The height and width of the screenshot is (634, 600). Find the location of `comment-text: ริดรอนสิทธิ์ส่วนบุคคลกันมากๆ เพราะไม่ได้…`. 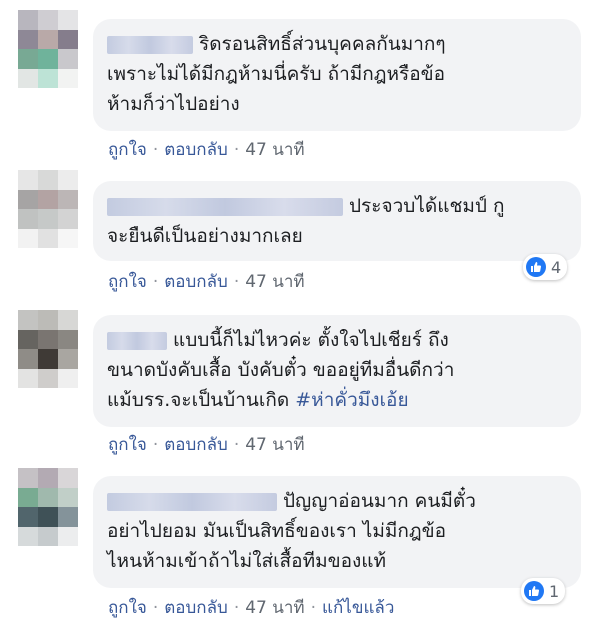

comment-text: ริดรอนสิทธิ์ส่วนบุคคลกันมากๆ เพราะไม่ได้… is located at coordinates (276, 74).